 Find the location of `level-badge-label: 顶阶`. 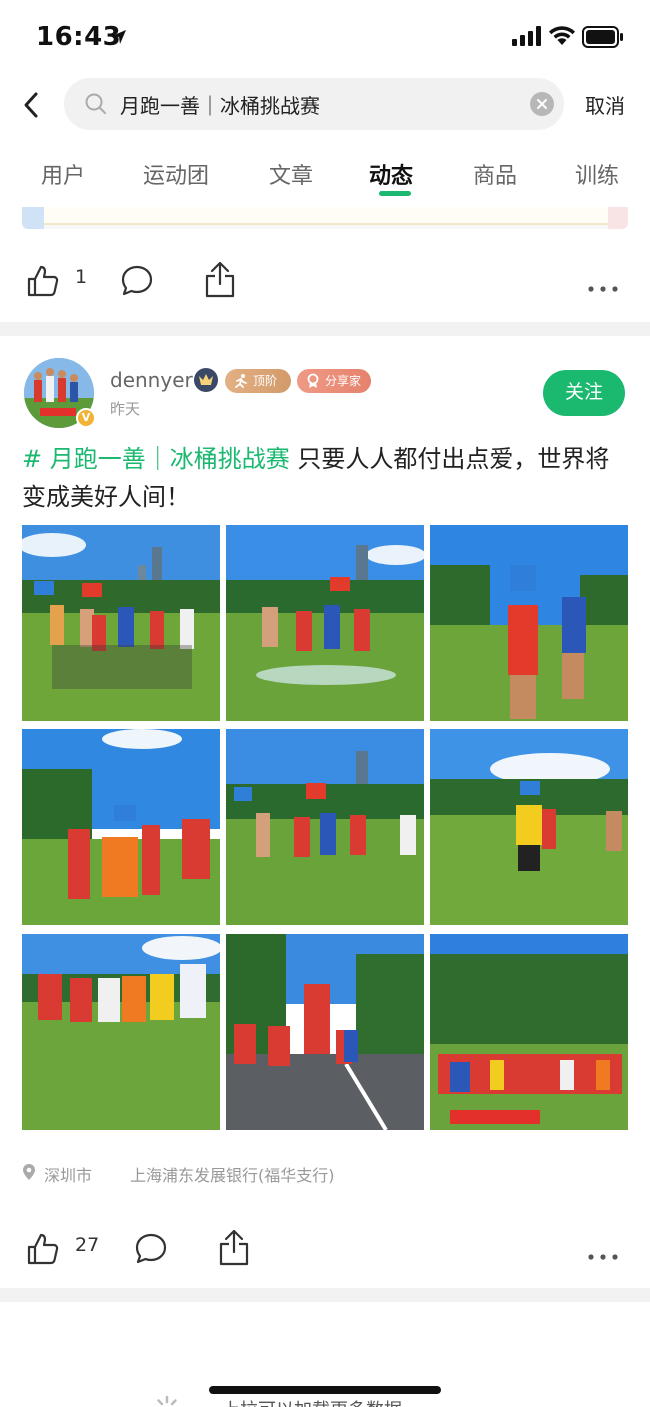

level-badge-label: 顶阶 is located at coordinates (265, 381).